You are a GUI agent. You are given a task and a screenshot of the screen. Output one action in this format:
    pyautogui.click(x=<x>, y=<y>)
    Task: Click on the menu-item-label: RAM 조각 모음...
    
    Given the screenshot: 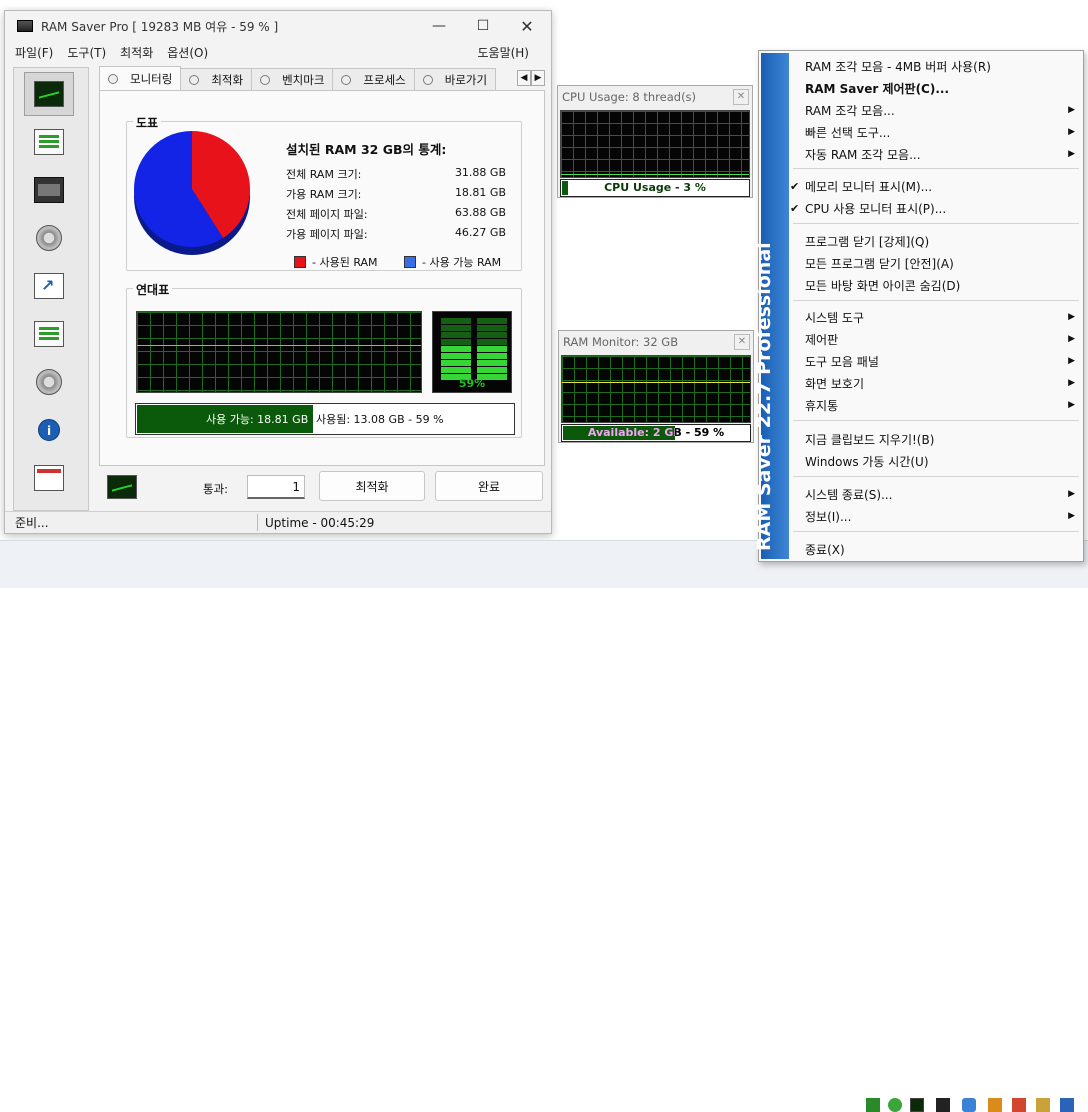 What is the action you would take?
    pyautogui.click(x=850, y=110)
    